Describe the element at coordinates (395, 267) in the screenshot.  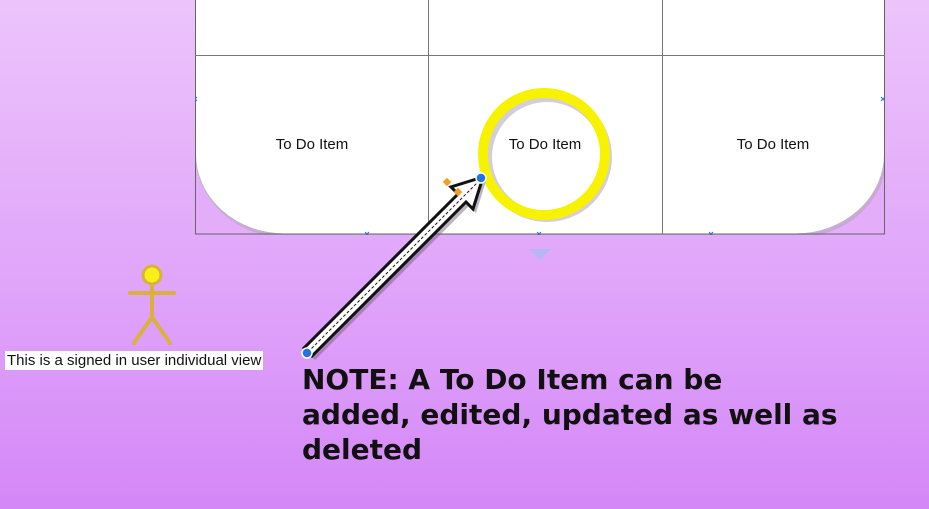
I see `arrow-icon` at that location.